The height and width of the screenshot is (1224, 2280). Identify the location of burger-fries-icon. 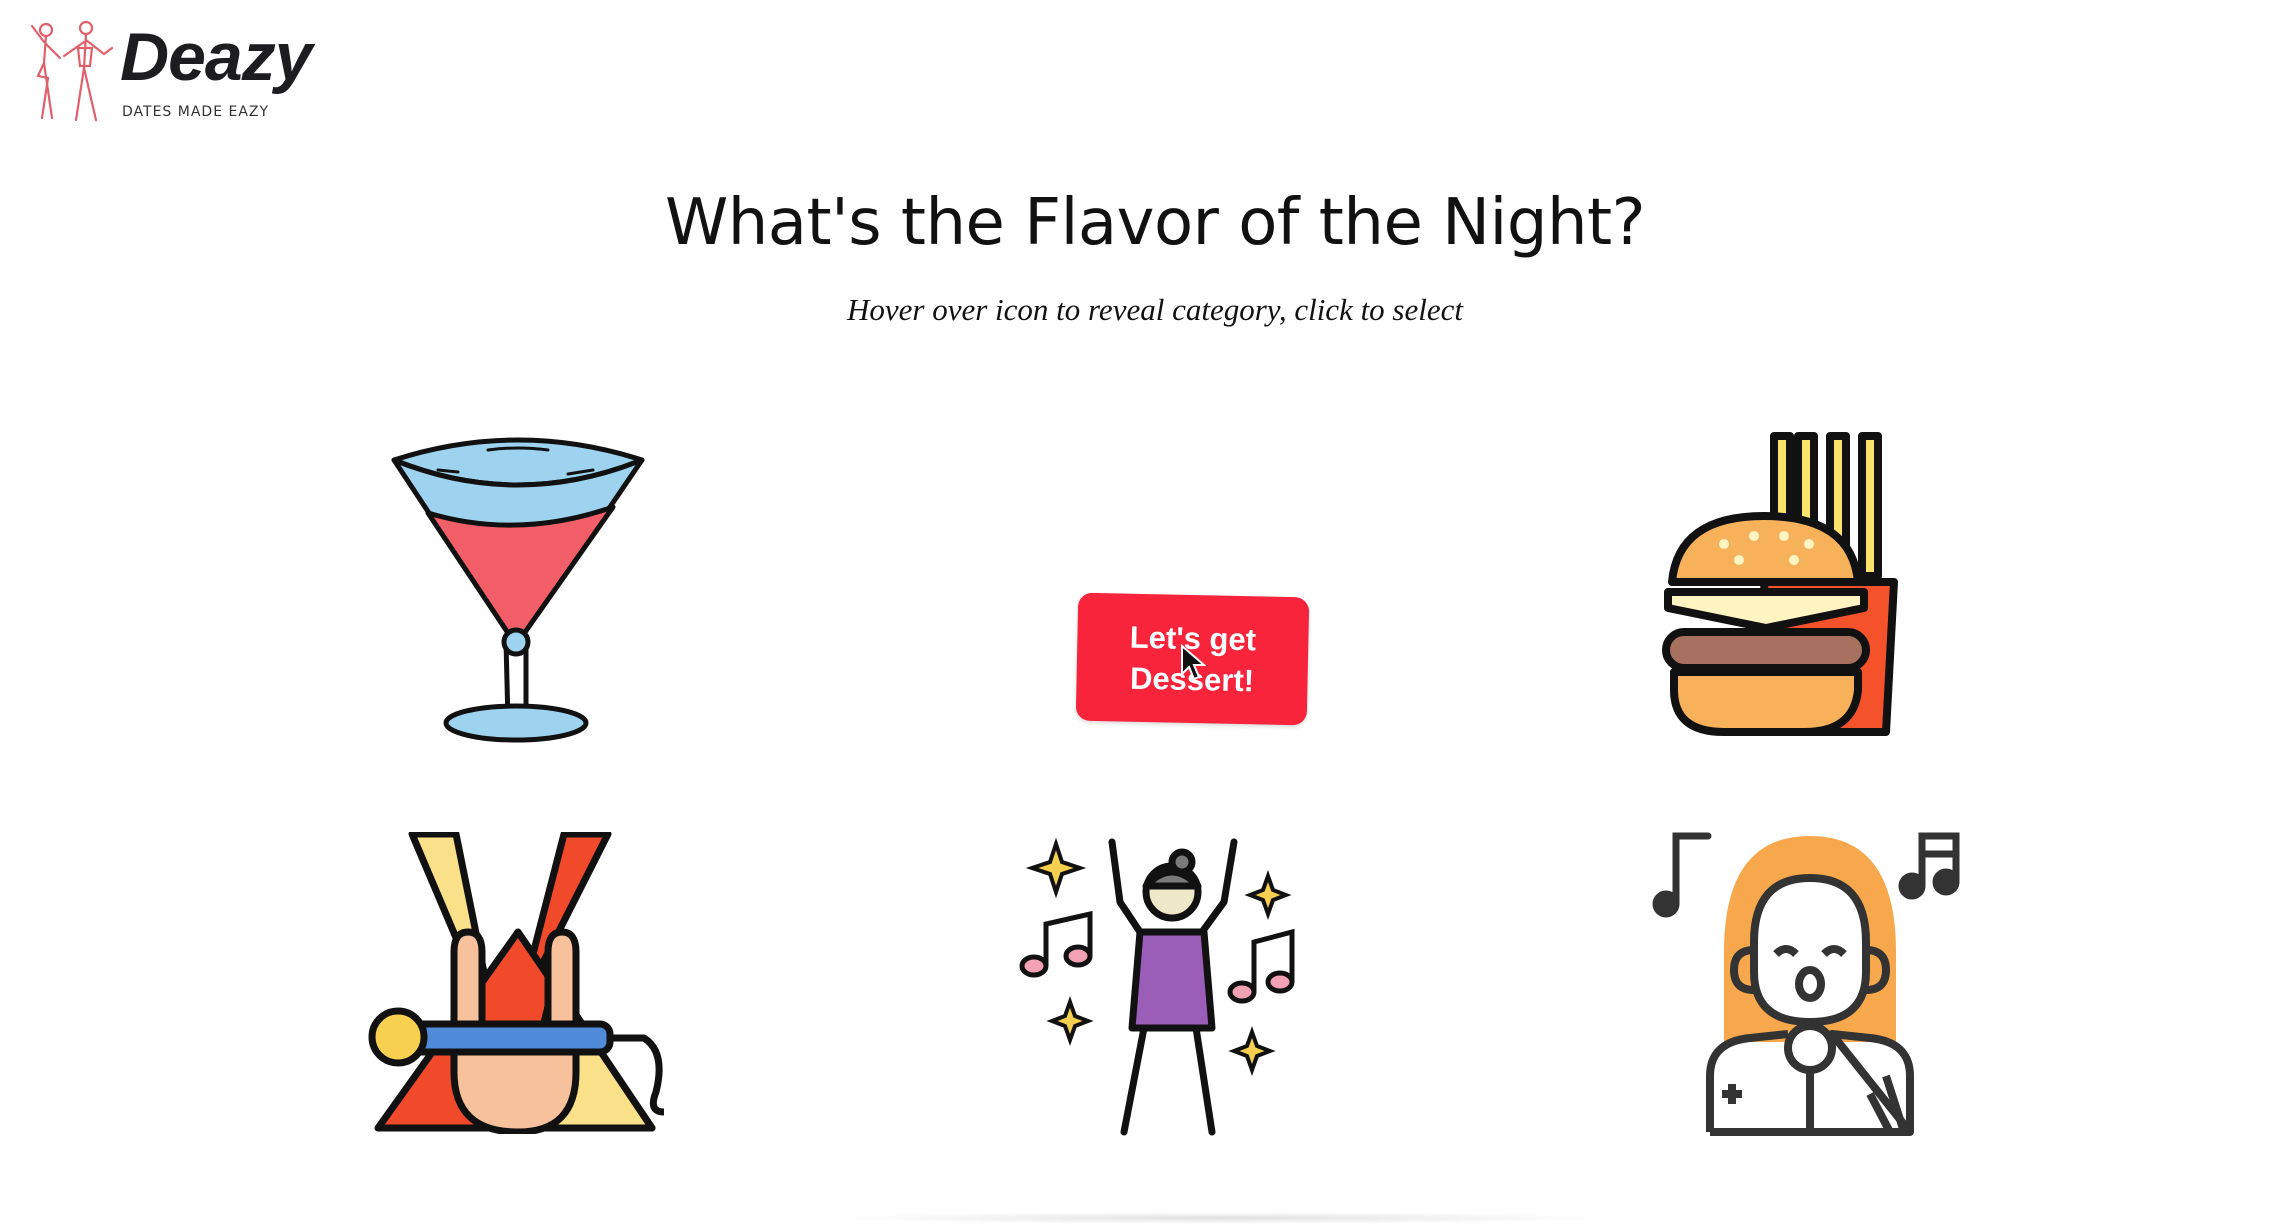
(1780, 584).